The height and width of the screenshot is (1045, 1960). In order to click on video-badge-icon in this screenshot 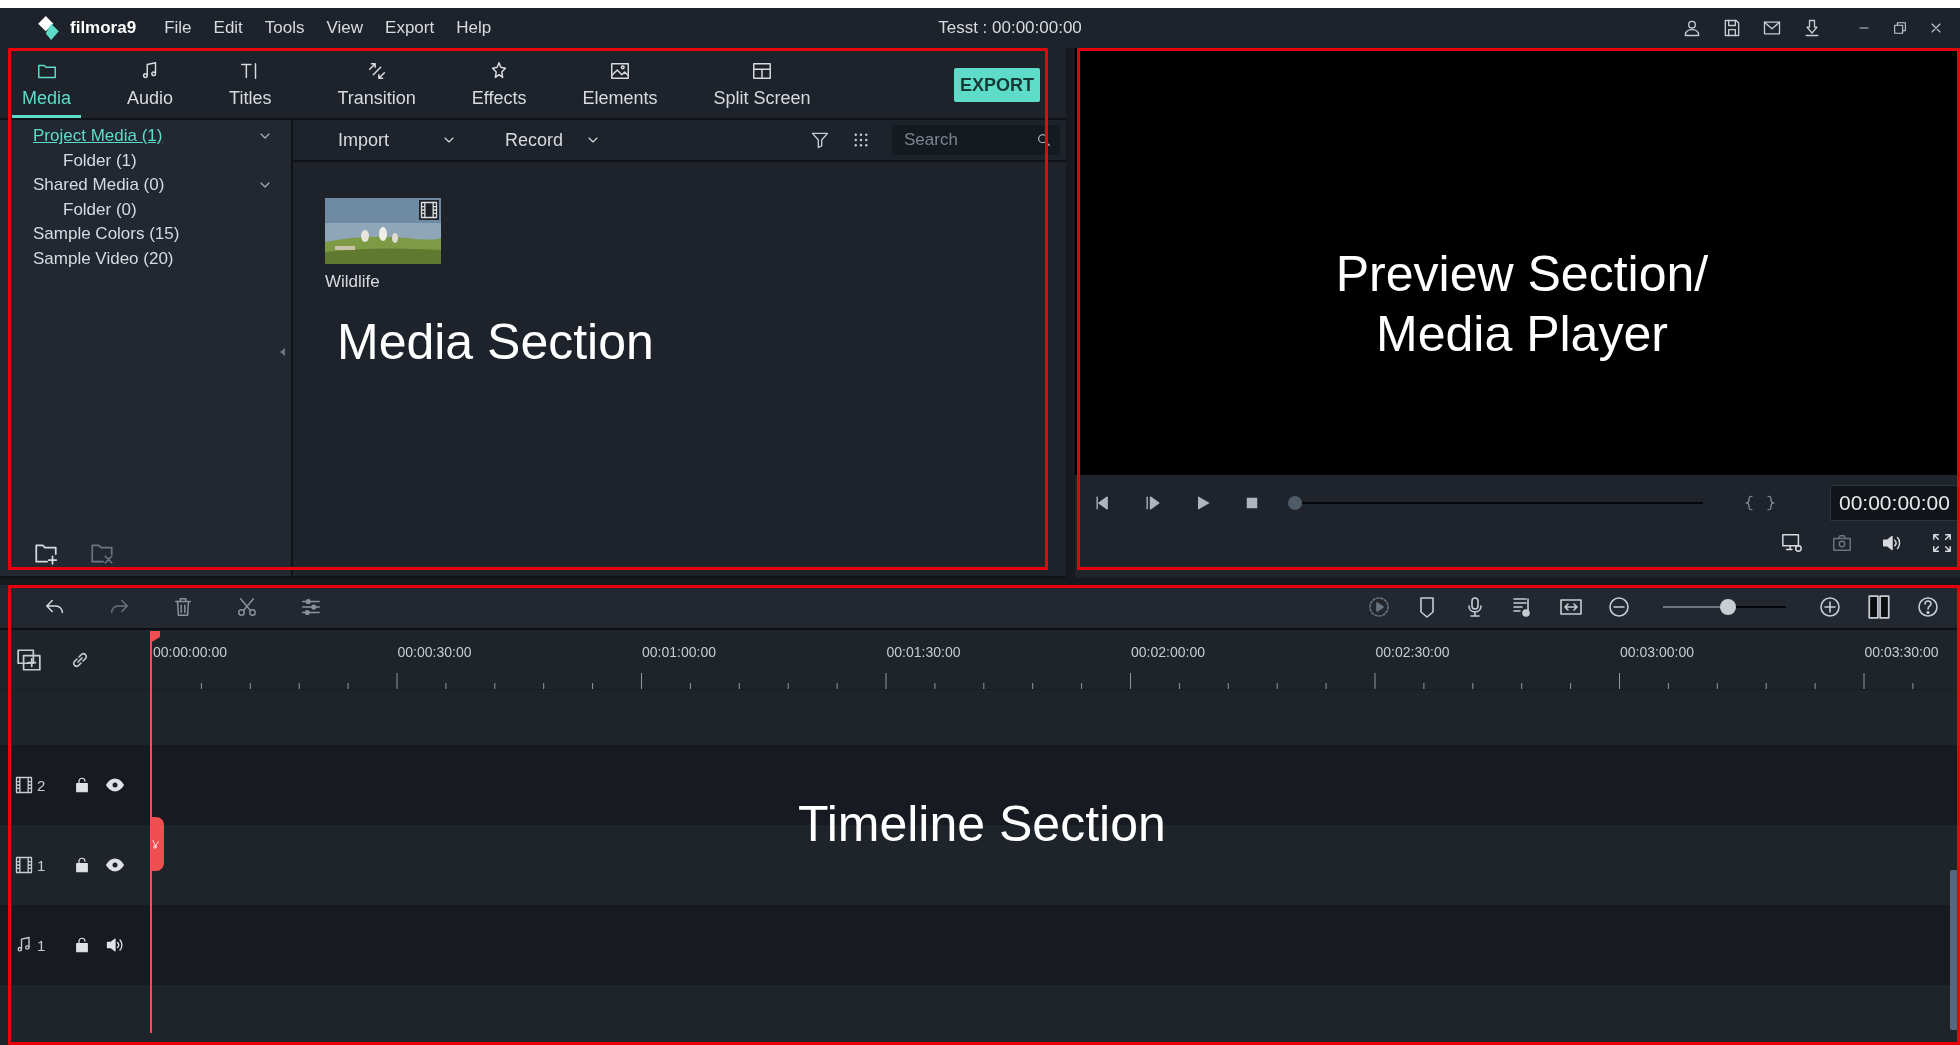, I will do `click(429, 210)`.